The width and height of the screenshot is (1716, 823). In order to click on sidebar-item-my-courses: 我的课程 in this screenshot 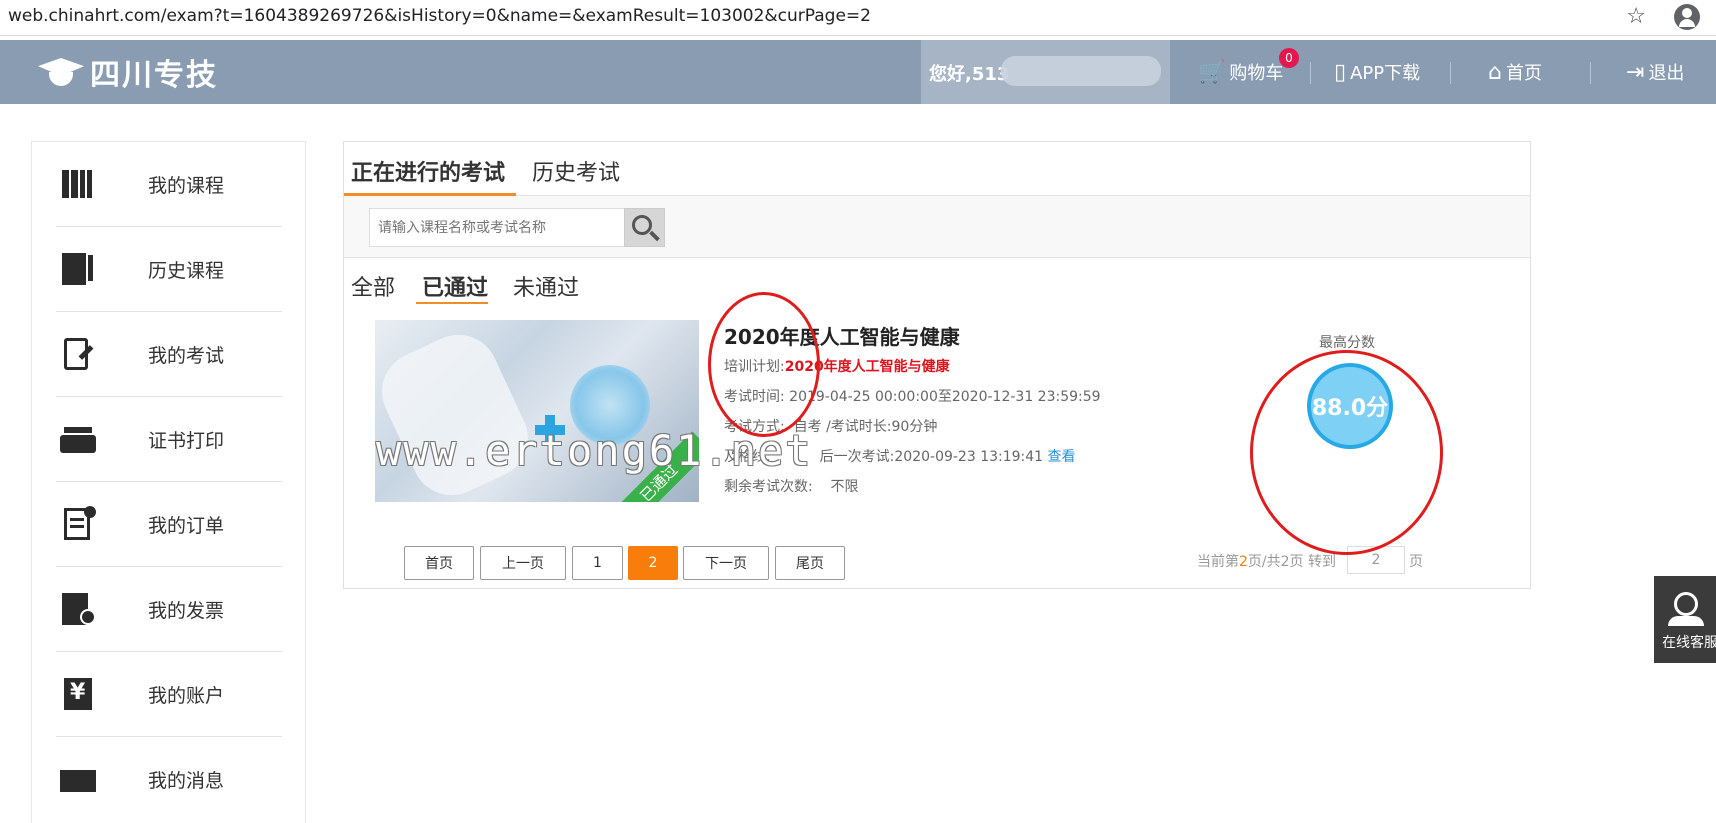, I will do `click(169, 184)`.